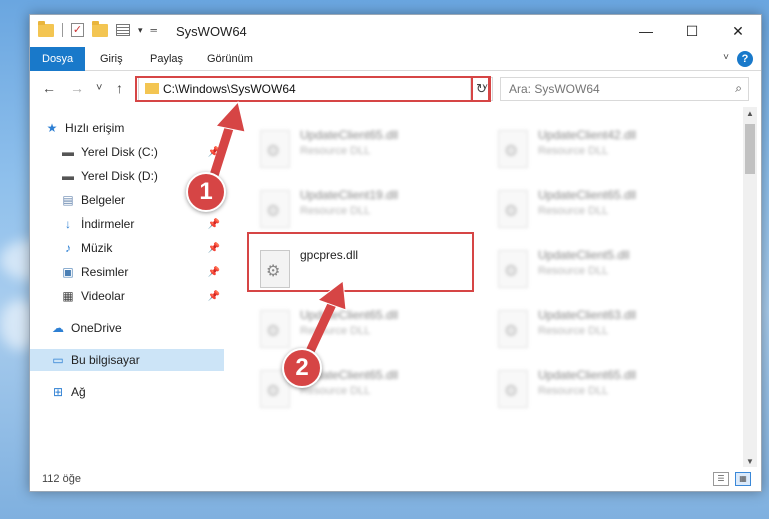  What do you see at coordinates (646, 31) in the screenshot?
I see `minimize-button: —` at bounding box center [646, 31].